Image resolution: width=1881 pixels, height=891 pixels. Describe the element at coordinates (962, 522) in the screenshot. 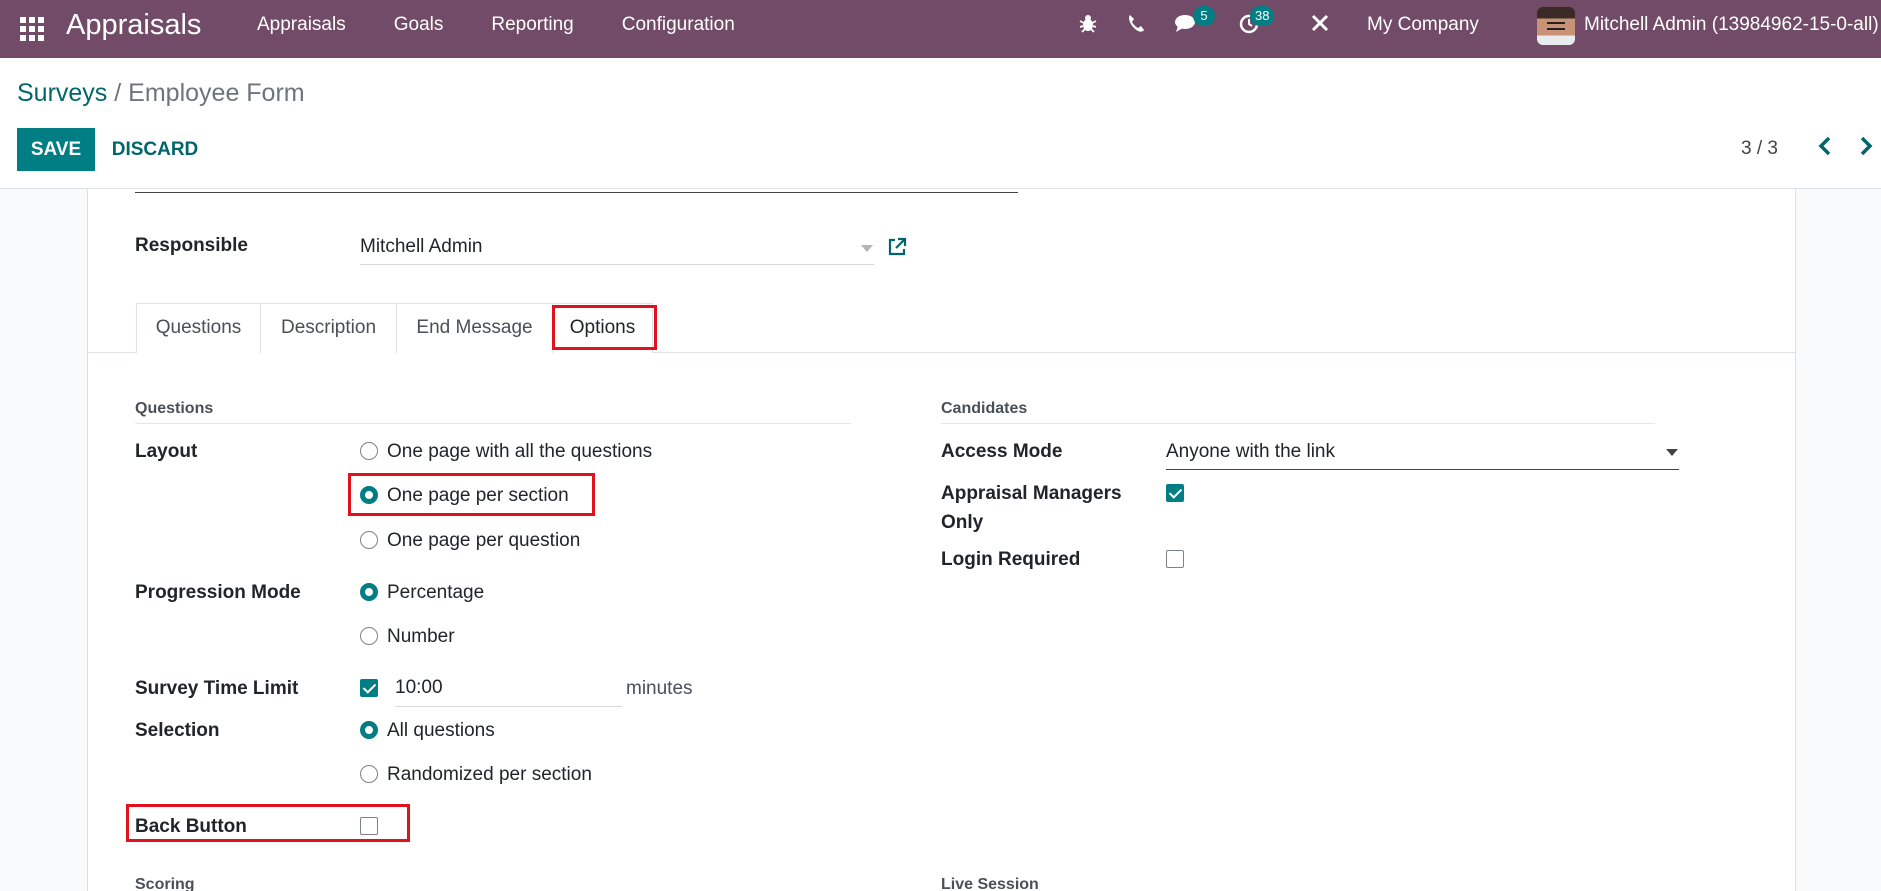

I see `managers-only-label-line2: Only` at that location.